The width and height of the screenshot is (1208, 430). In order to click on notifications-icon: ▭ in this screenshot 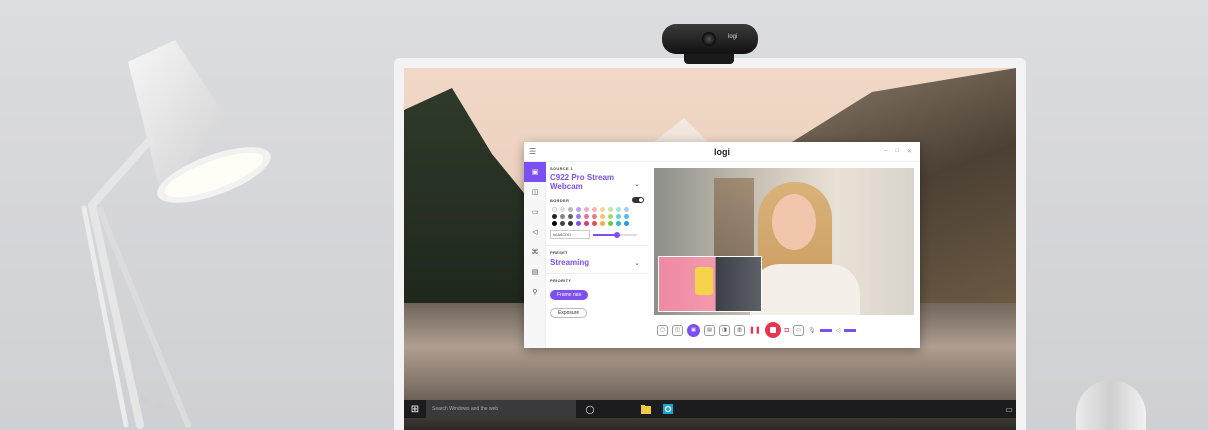, I will do `click(1009, 409)`.